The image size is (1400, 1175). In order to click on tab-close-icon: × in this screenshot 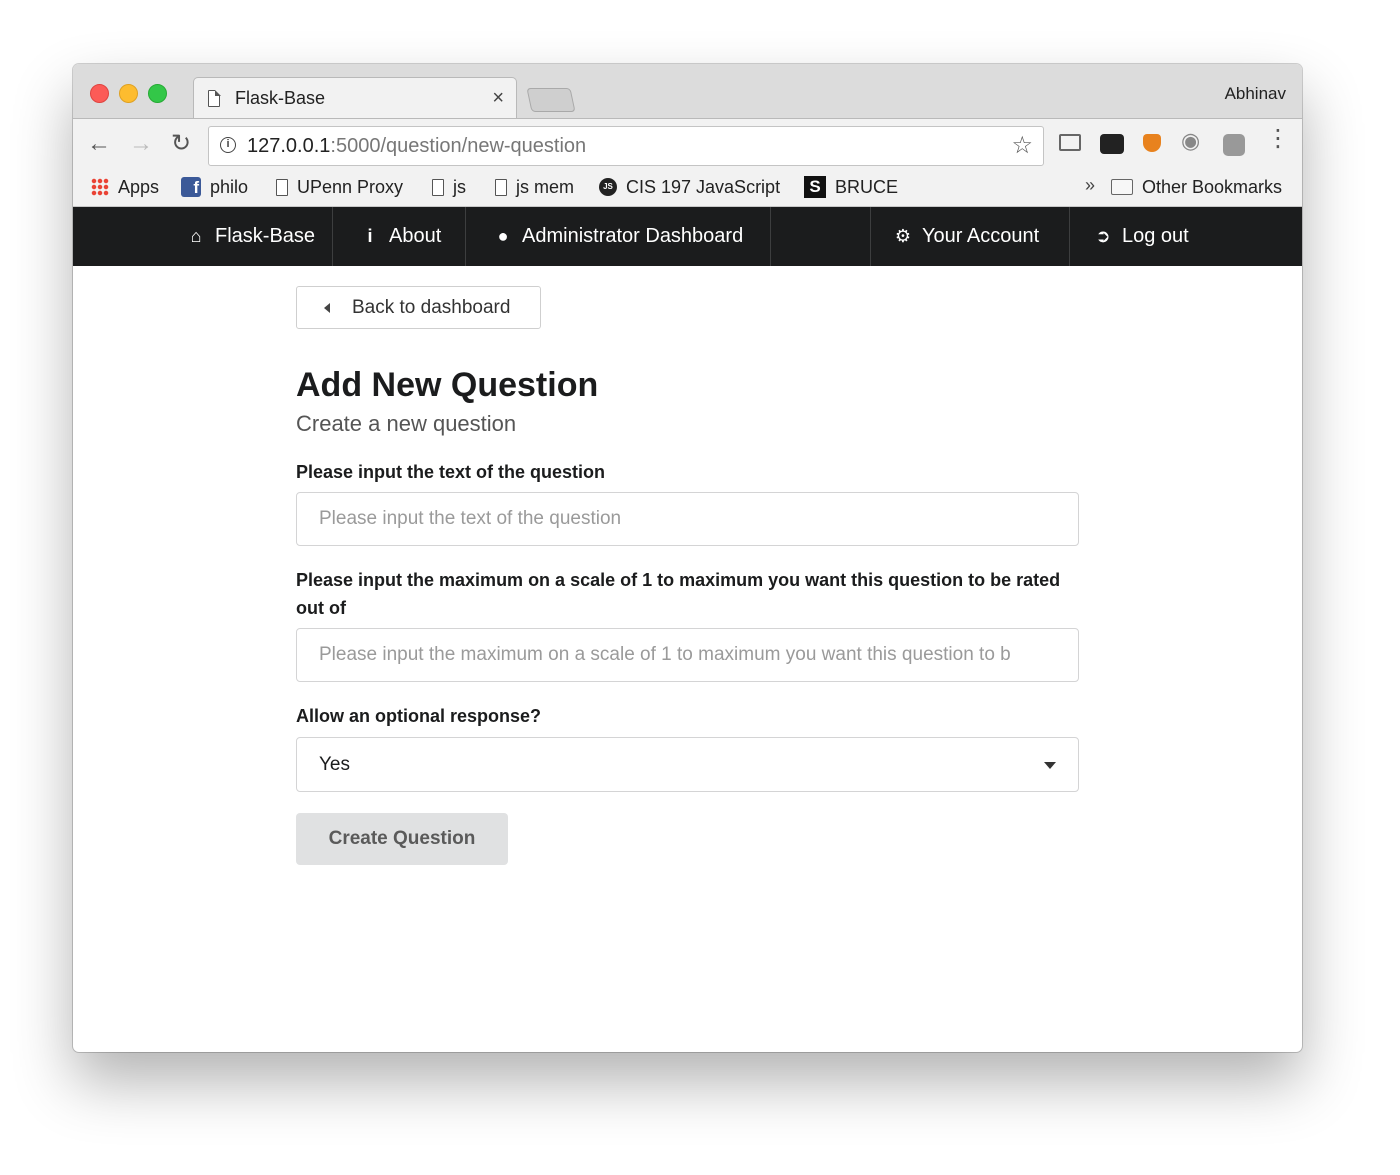, I will do `click(498, 98)`.